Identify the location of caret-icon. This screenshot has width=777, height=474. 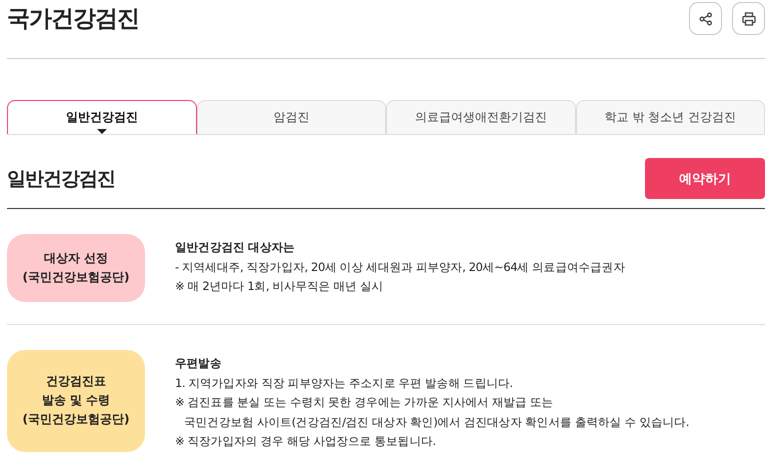
(101, 131).